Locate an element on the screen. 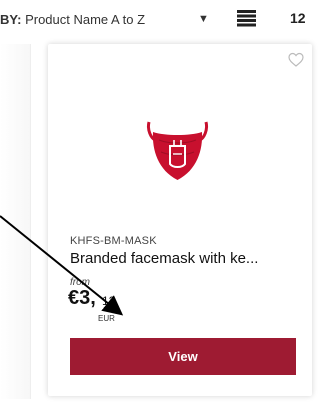 This screenshot has width=323, height=413. product-price-cents: 12 is located at coordinates (109, 301).